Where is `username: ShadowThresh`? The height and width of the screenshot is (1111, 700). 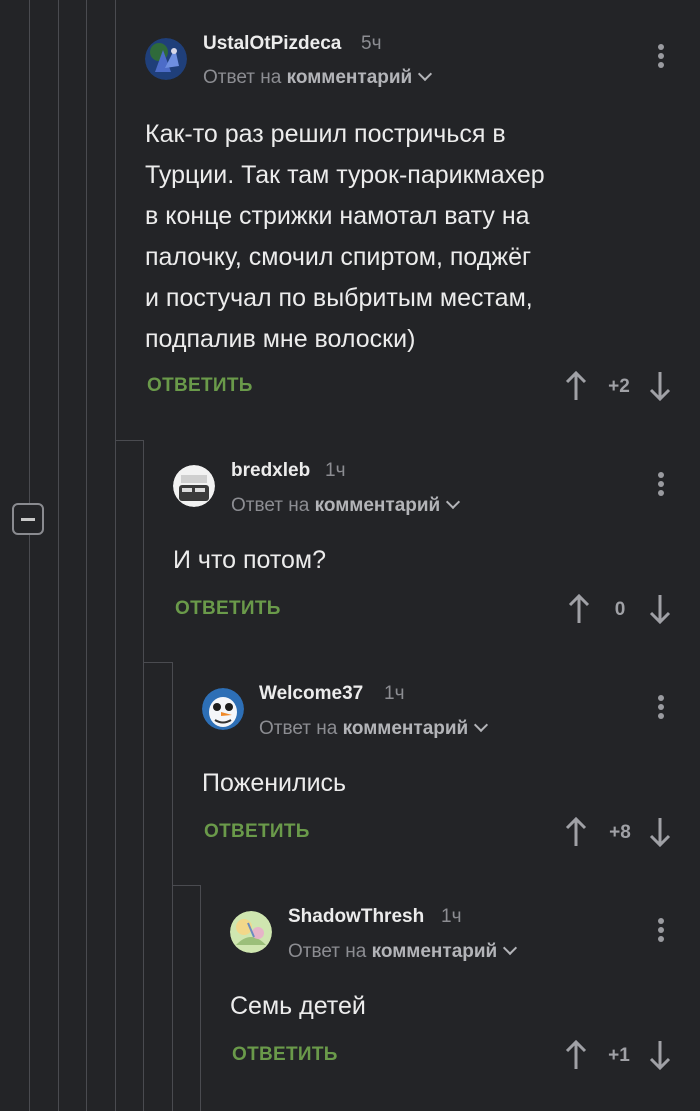 username: ShadowThresh is located at coordinates (356, 917).